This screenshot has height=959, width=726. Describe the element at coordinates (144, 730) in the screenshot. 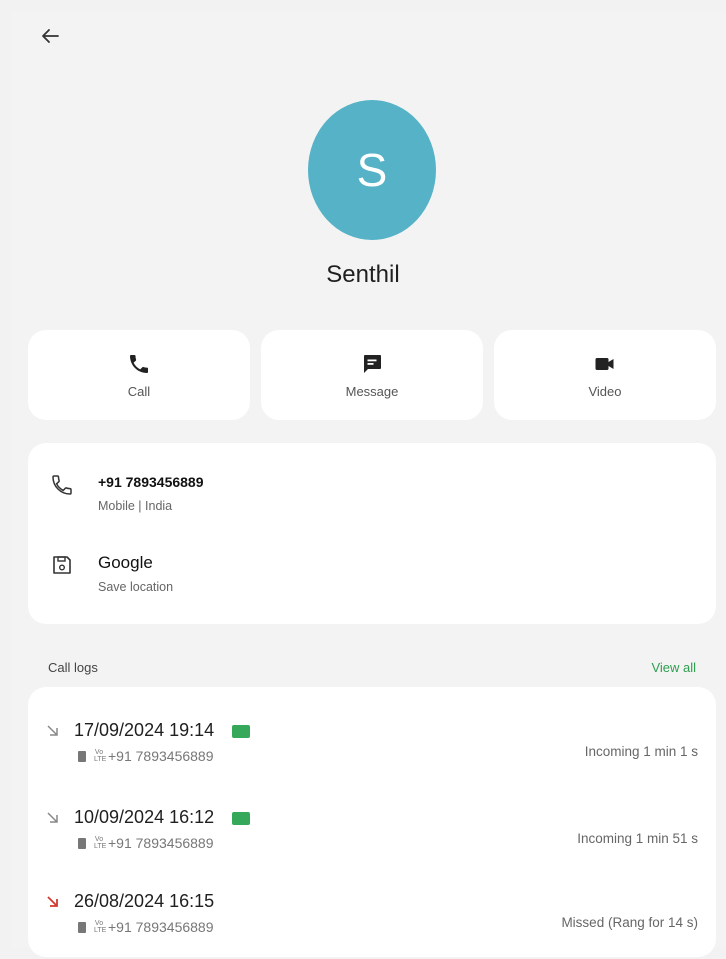

I see `call-datetime: 17/09/2024 19:14` at that location.